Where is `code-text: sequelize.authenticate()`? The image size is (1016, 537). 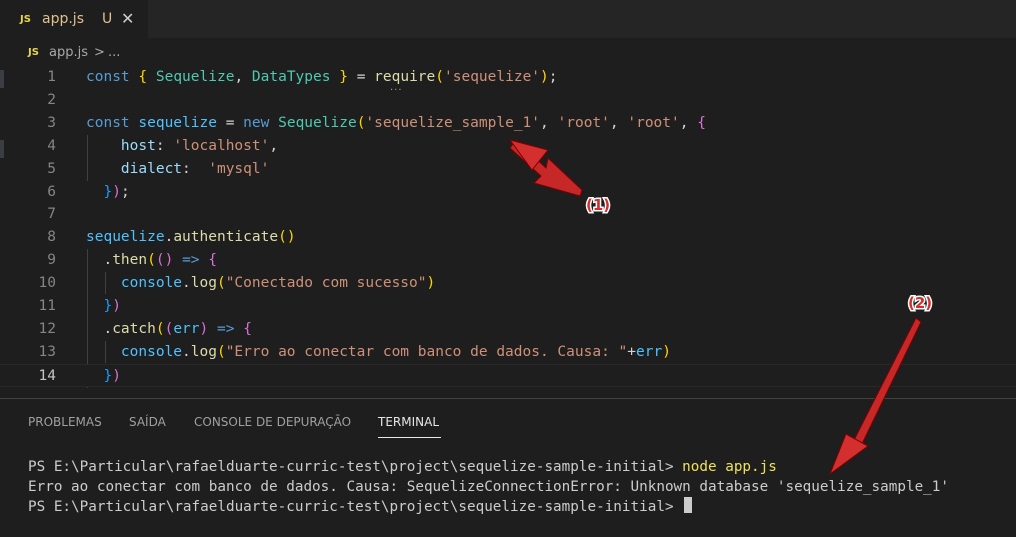 code-text: sequelize.authenticate() is located at coordinates (191, 237).